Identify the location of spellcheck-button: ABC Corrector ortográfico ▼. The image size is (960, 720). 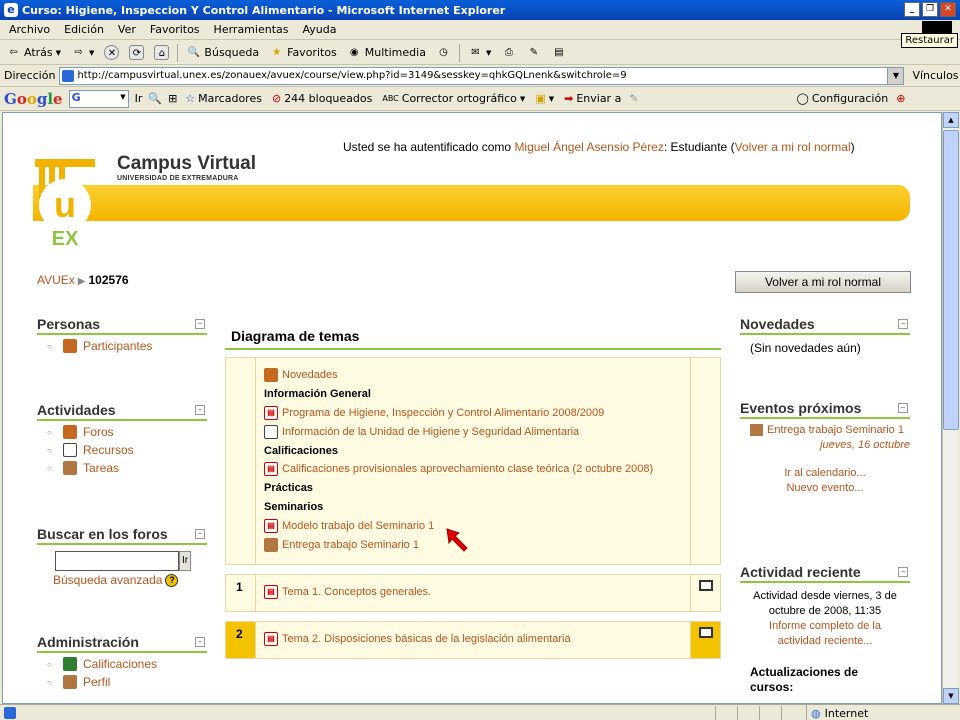
(453, 98).